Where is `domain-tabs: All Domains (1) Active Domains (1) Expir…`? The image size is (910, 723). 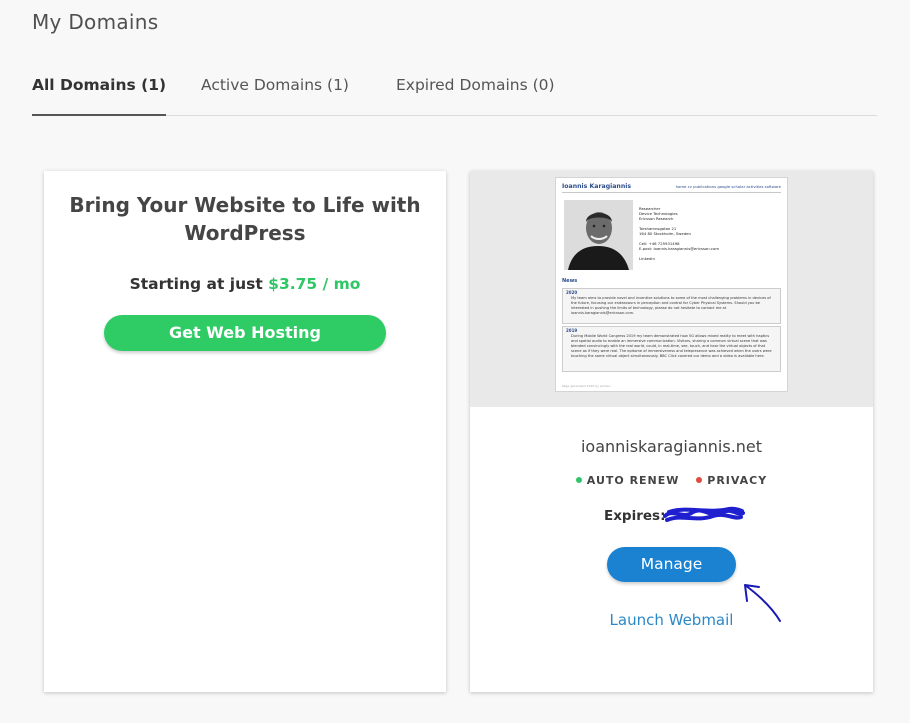 domain-tabs: All Domains (1) Active Domains (1) Expir… is located at coordinates (454, 96).